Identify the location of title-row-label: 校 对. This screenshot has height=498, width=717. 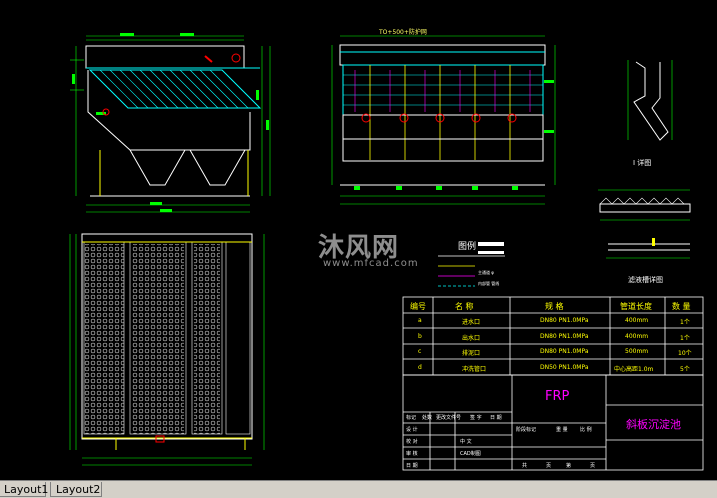
(412, 442).